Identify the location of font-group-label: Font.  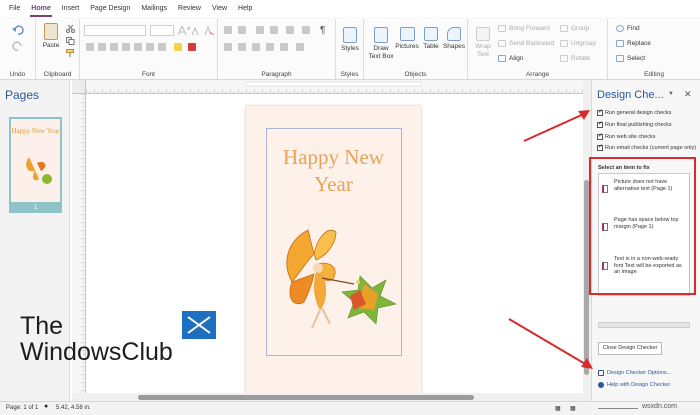
(148, 74).